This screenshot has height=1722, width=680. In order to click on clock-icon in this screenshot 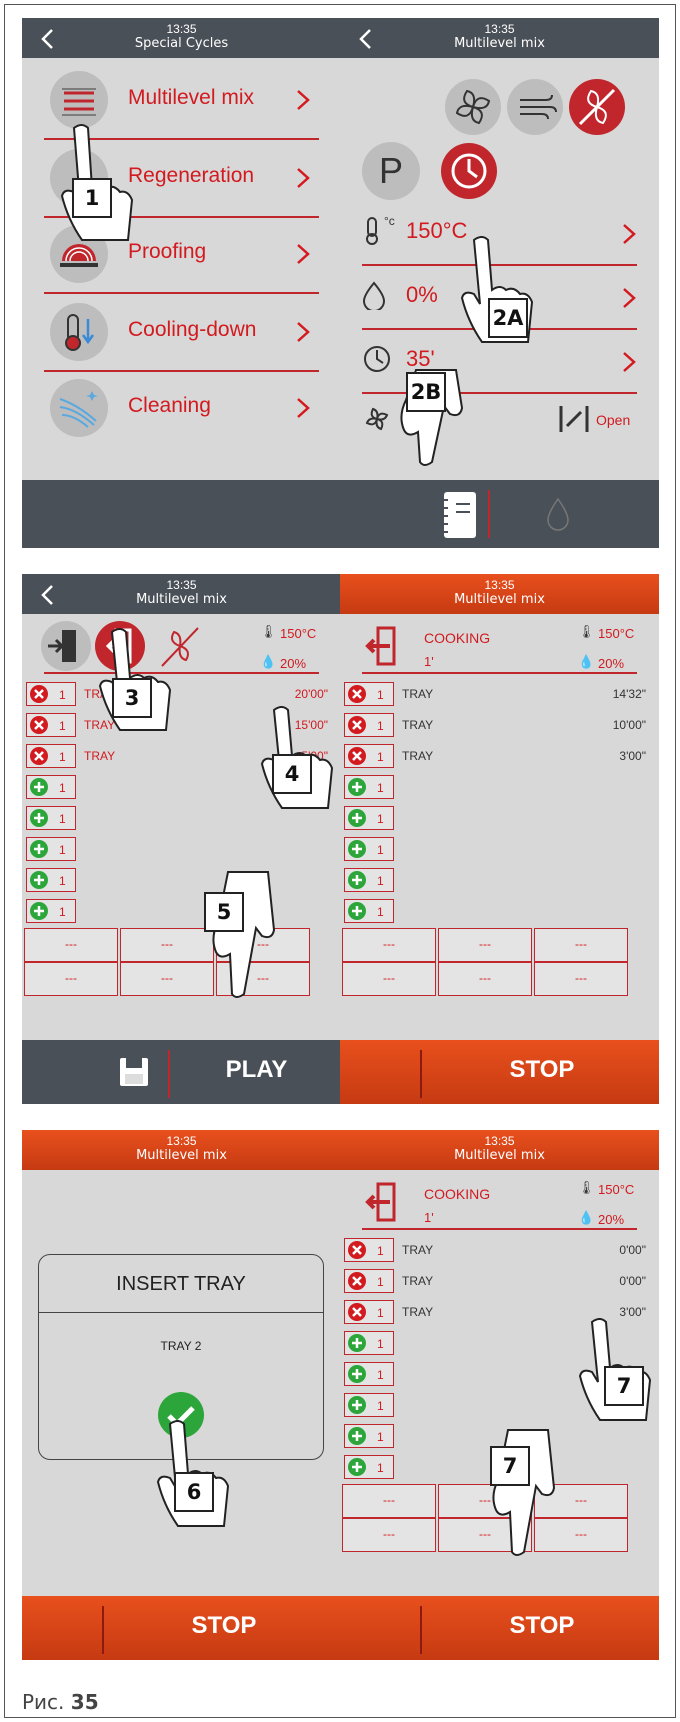, I will do `click(377, 359)`.